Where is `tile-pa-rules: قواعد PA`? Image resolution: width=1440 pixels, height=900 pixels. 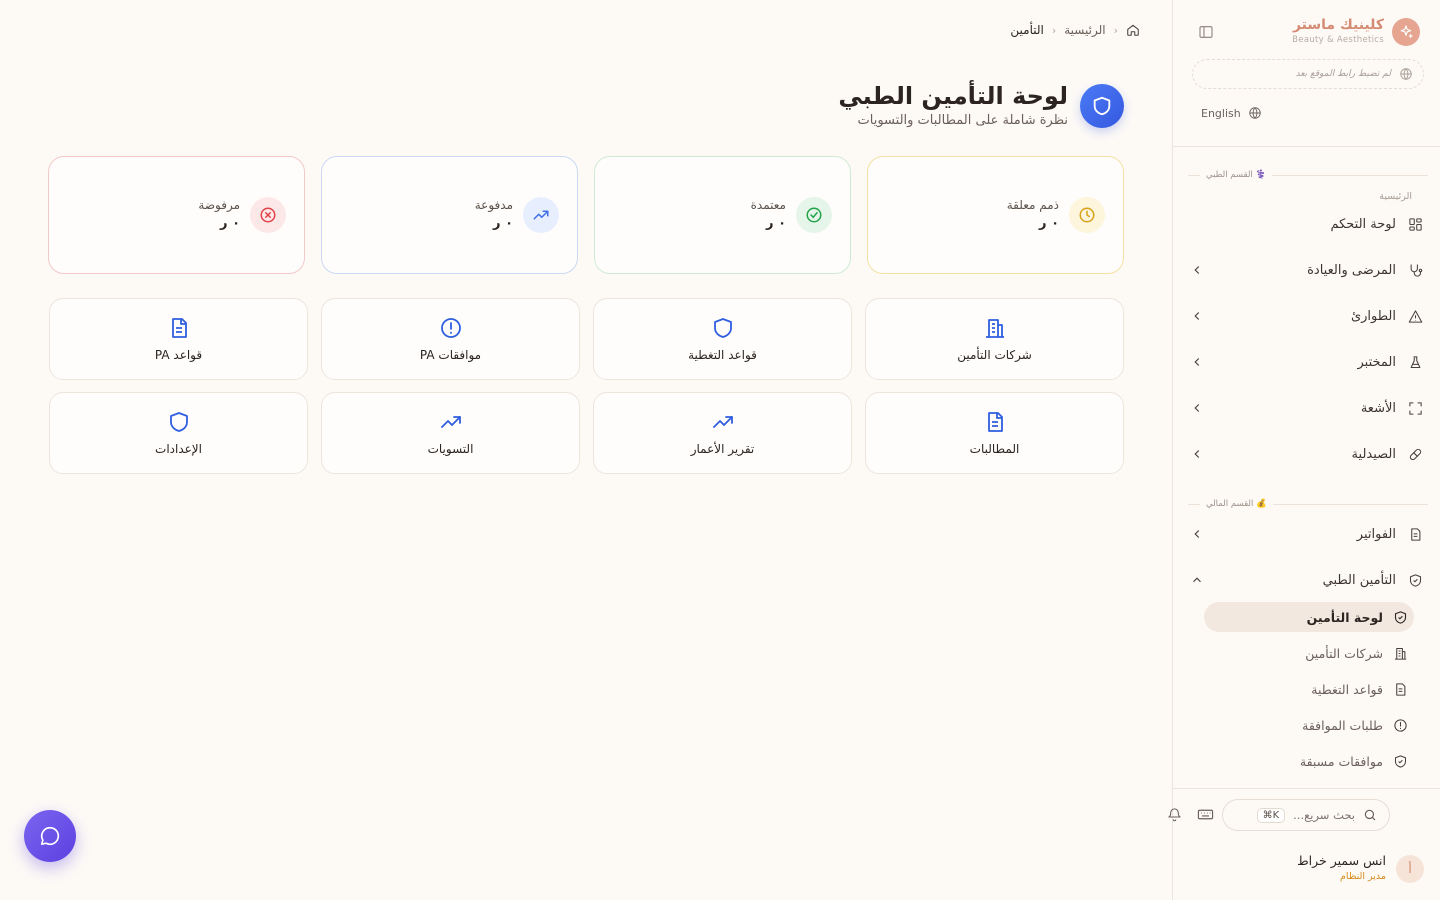 tile-pa-rules: قواعد PA is located at coordinates (178, 339).